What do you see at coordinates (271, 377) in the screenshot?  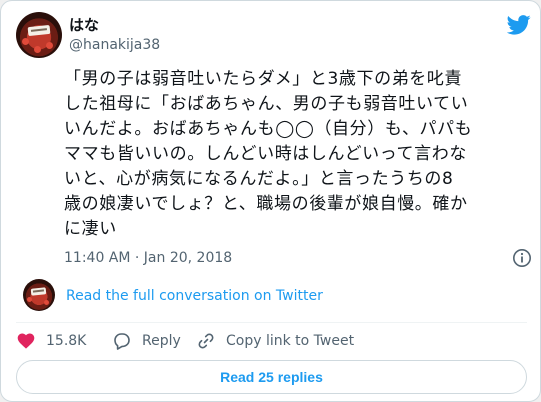 I see `read-replies-button: Read 25 replies` at bounding box center [271, 377].